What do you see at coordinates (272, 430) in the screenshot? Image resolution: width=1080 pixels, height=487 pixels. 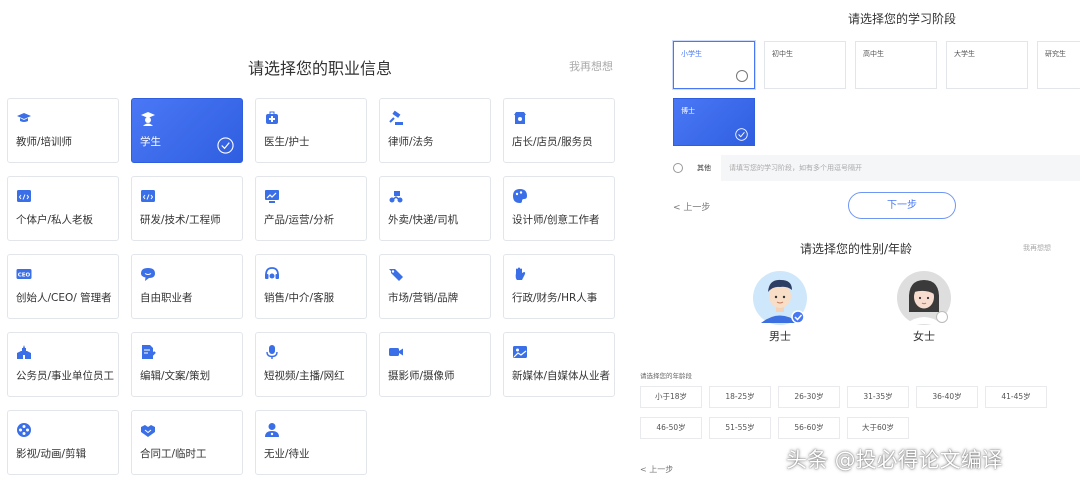 I see `person-icon` at bounding box center [272, 430].